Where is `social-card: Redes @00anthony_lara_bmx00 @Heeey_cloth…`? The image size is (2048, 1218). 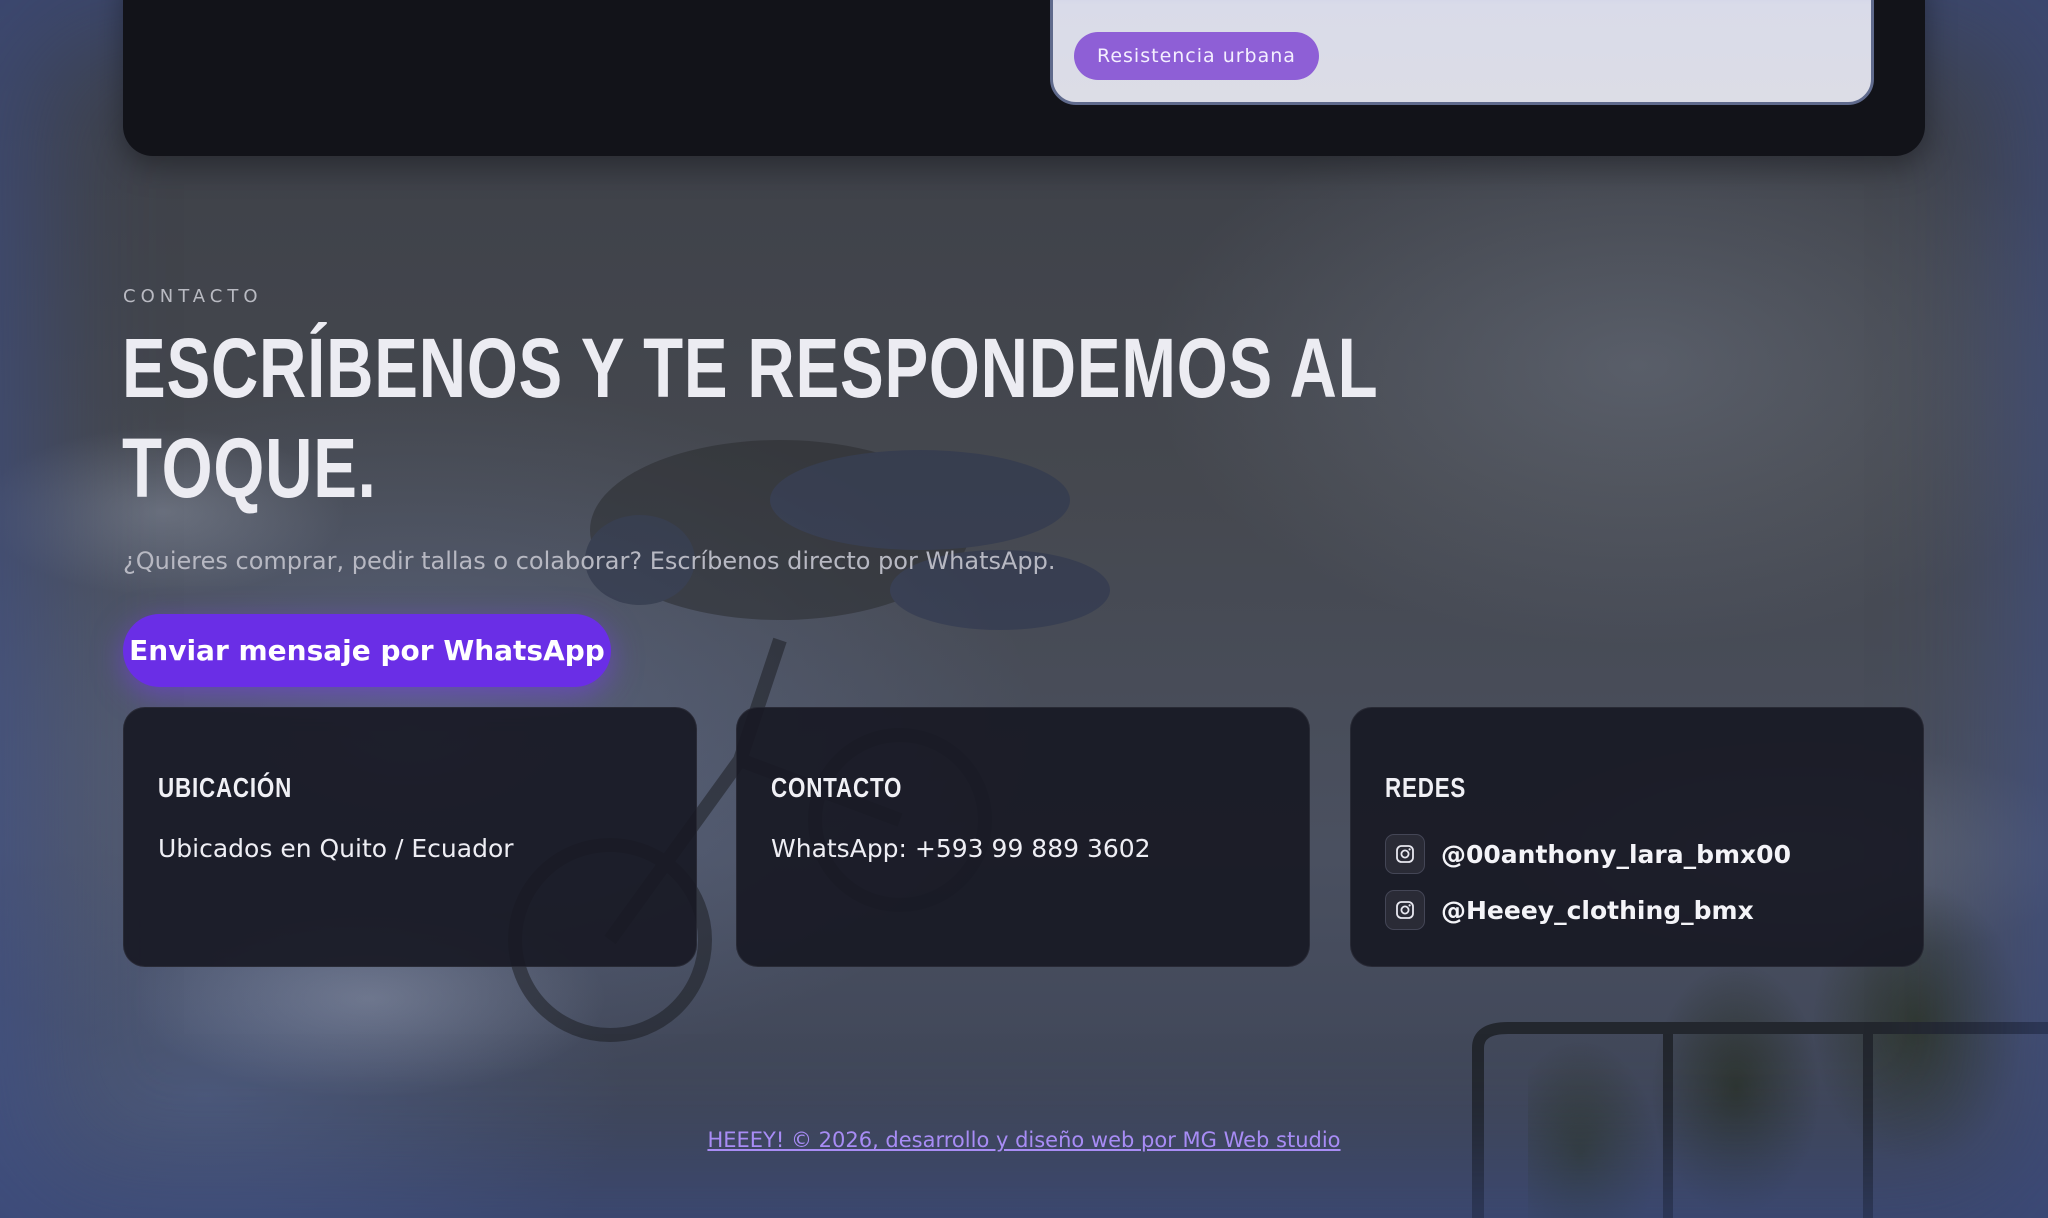 social-card: Redes @00anthony_lara_bmx00 @Heeey_cloth… is located at coordinates (1637, 837).